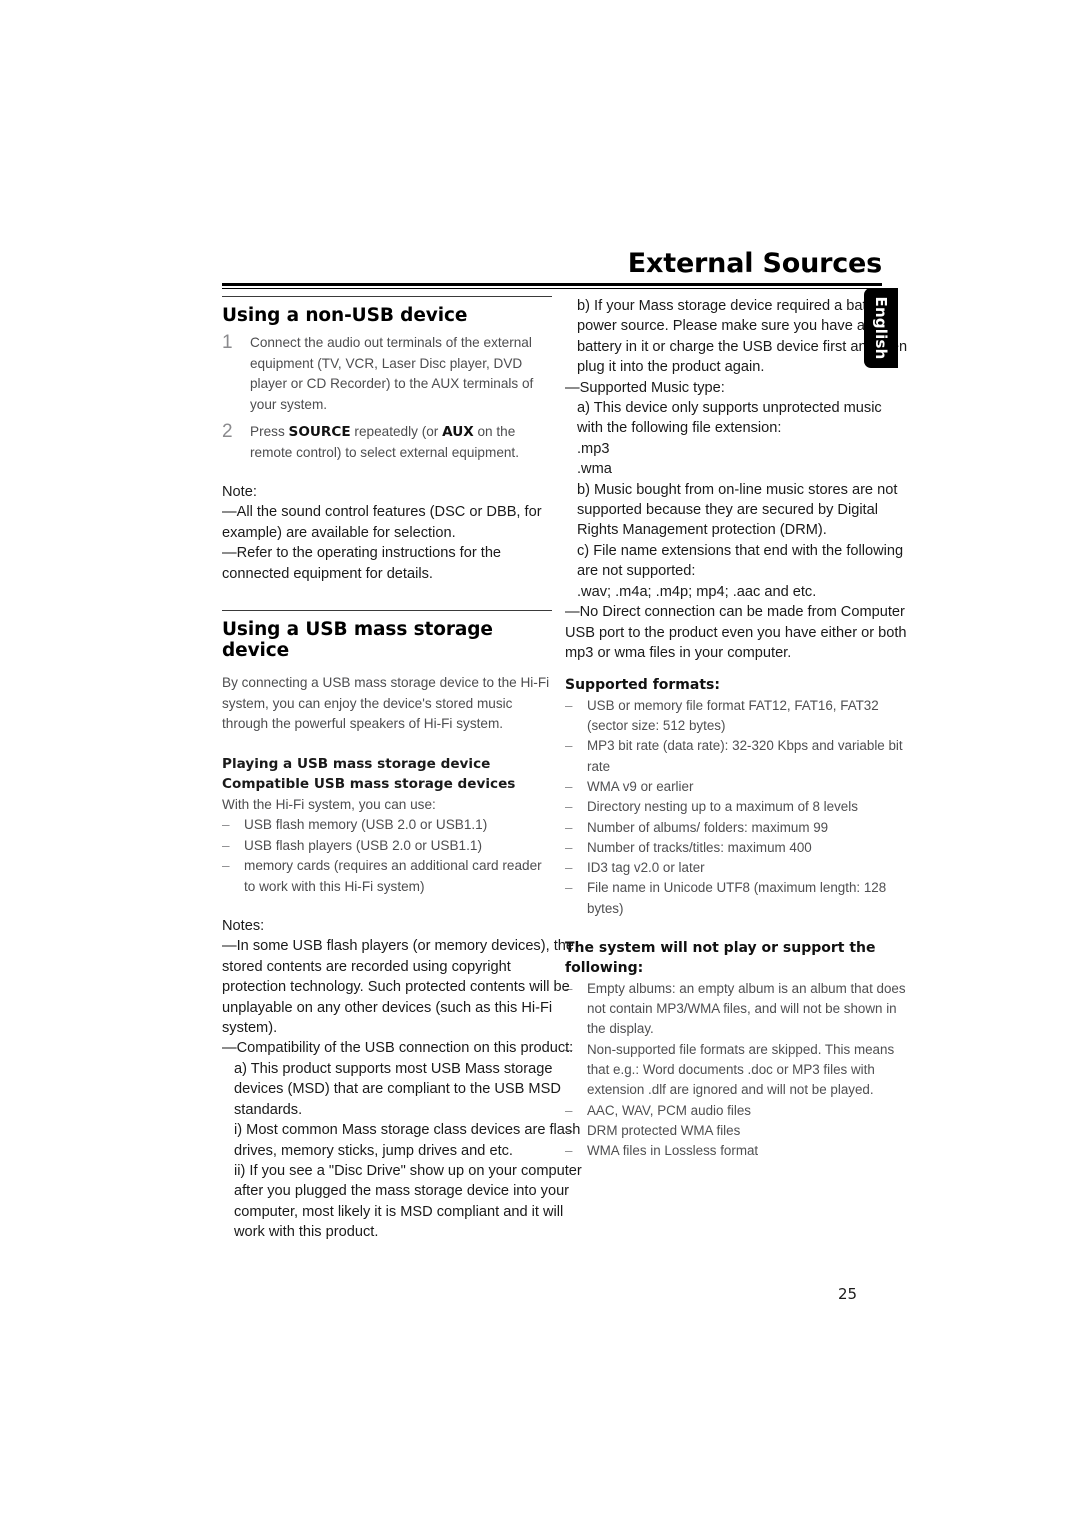 Image resolution: width=1080 pixels, height=1528 pixels. I want to click on list-item: – WMA files in Lossless format, so click(737, 1151).